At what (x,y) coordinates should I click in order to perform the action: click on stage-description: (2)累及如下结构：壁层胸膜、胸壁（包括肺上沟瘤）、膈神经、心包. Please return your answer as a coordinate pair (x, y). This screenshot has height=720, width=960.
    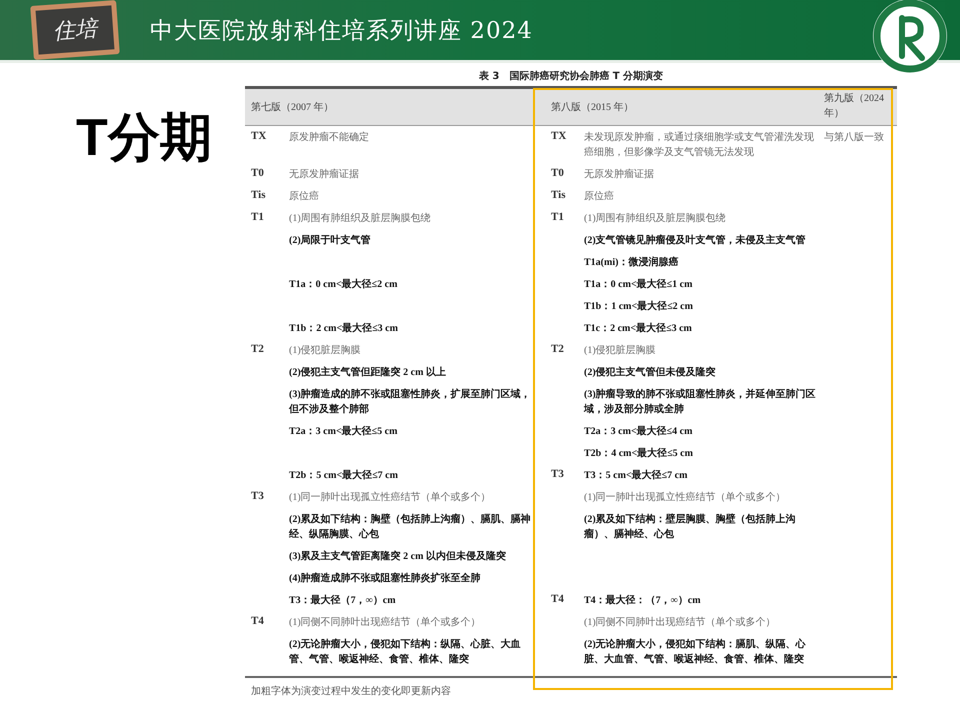
    Looking at the image, I should click on (690, 527).